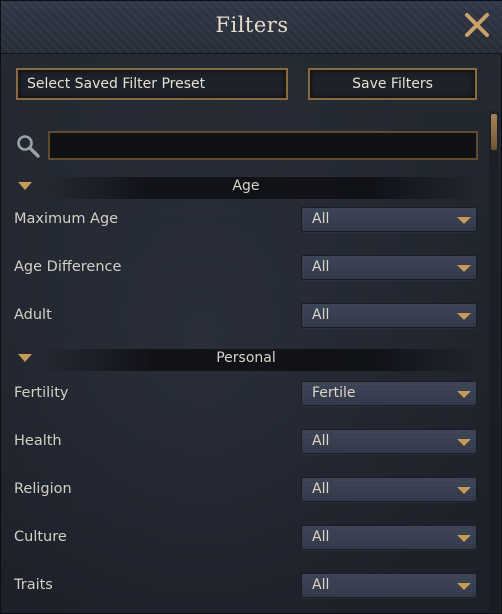 Image resolution: width=502 pixels, height=614 pixels. I want to click on filter-label: Religion, so click(43, 489).